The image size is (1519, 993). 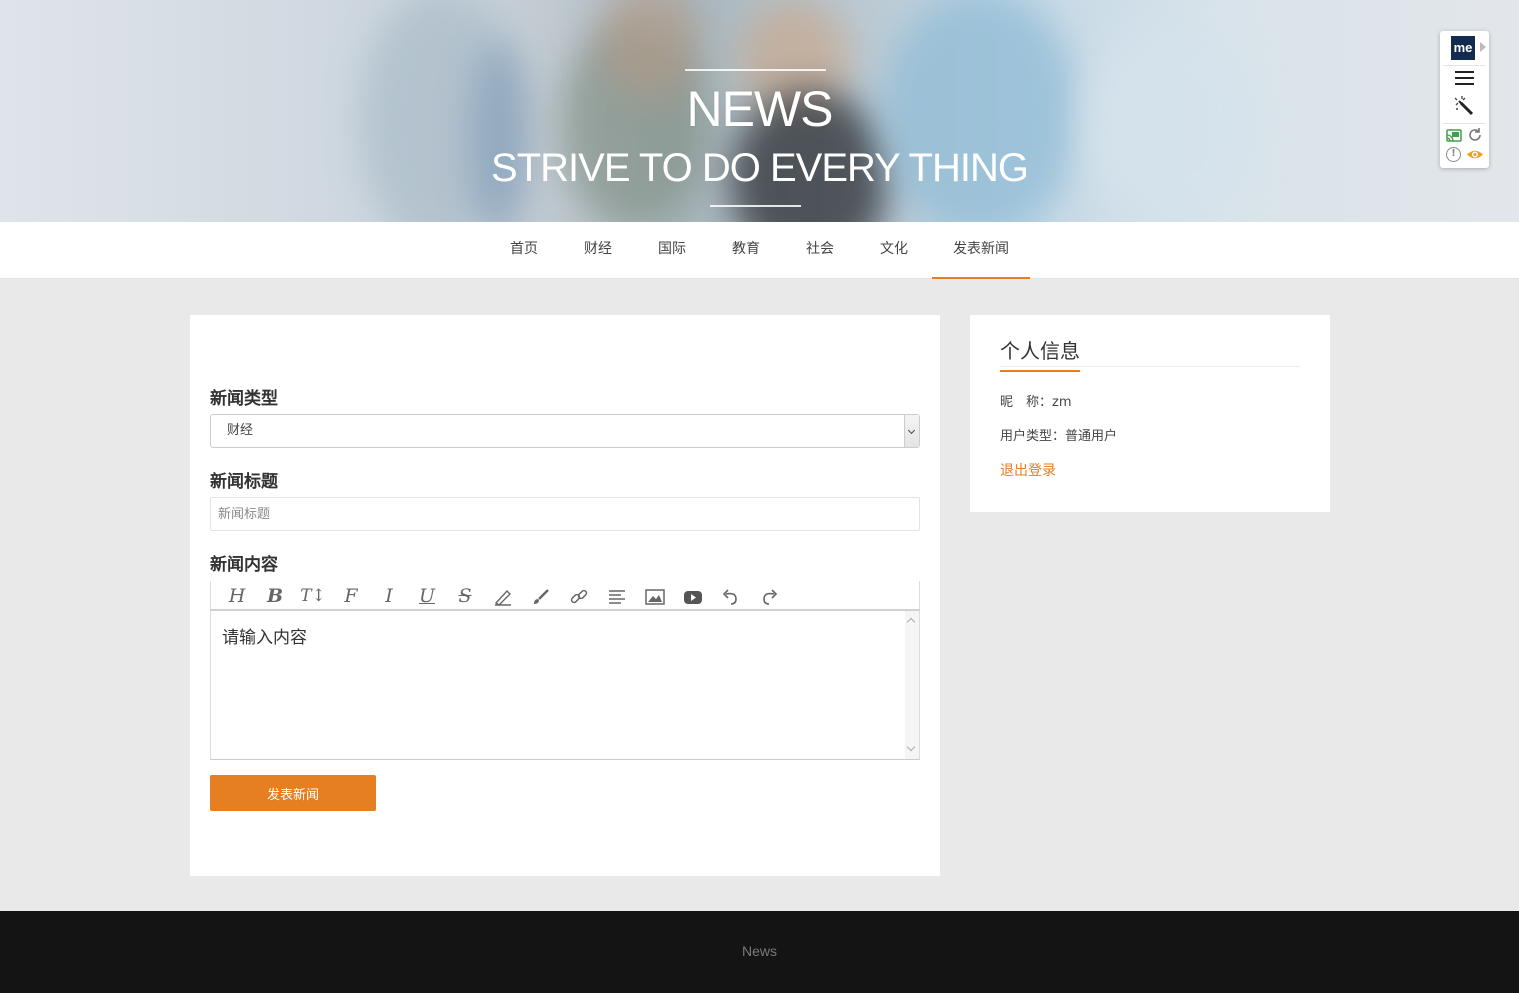 I want to click on align-icon, so click(x=617, y=597).